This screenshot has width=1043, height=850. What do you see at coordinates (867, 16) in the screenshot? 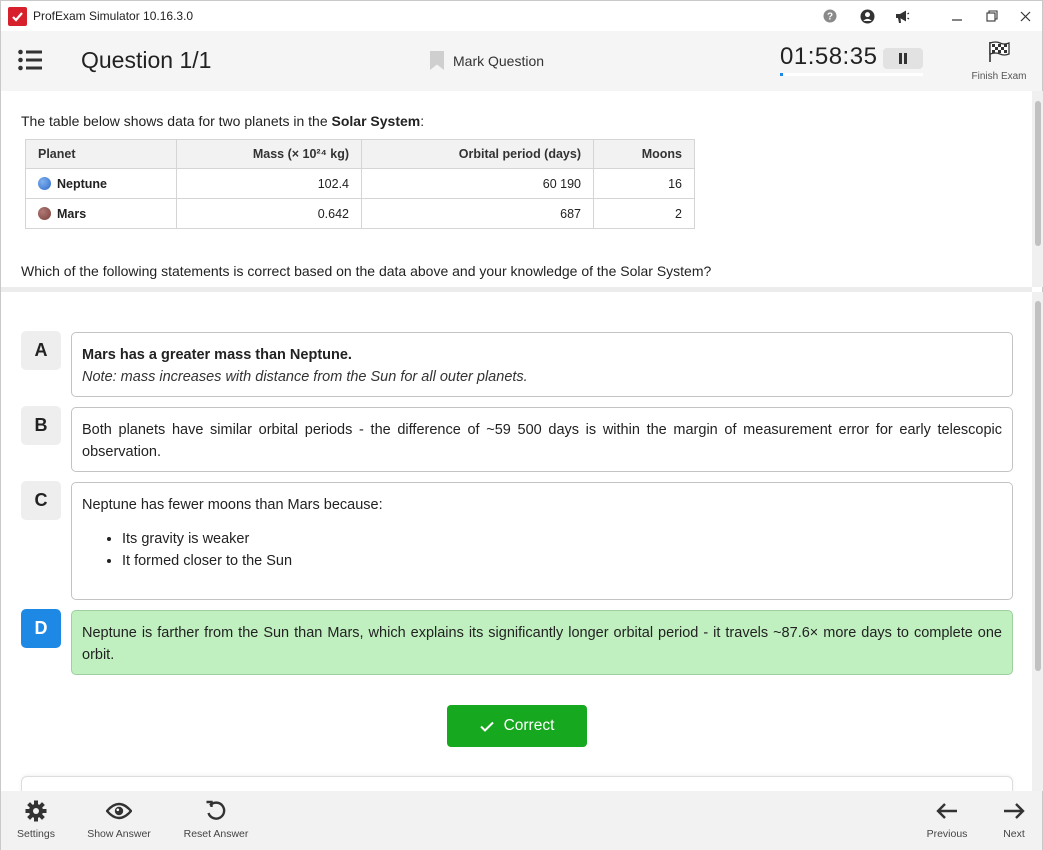
I see `account-icon` at bounding box center [867, 16].